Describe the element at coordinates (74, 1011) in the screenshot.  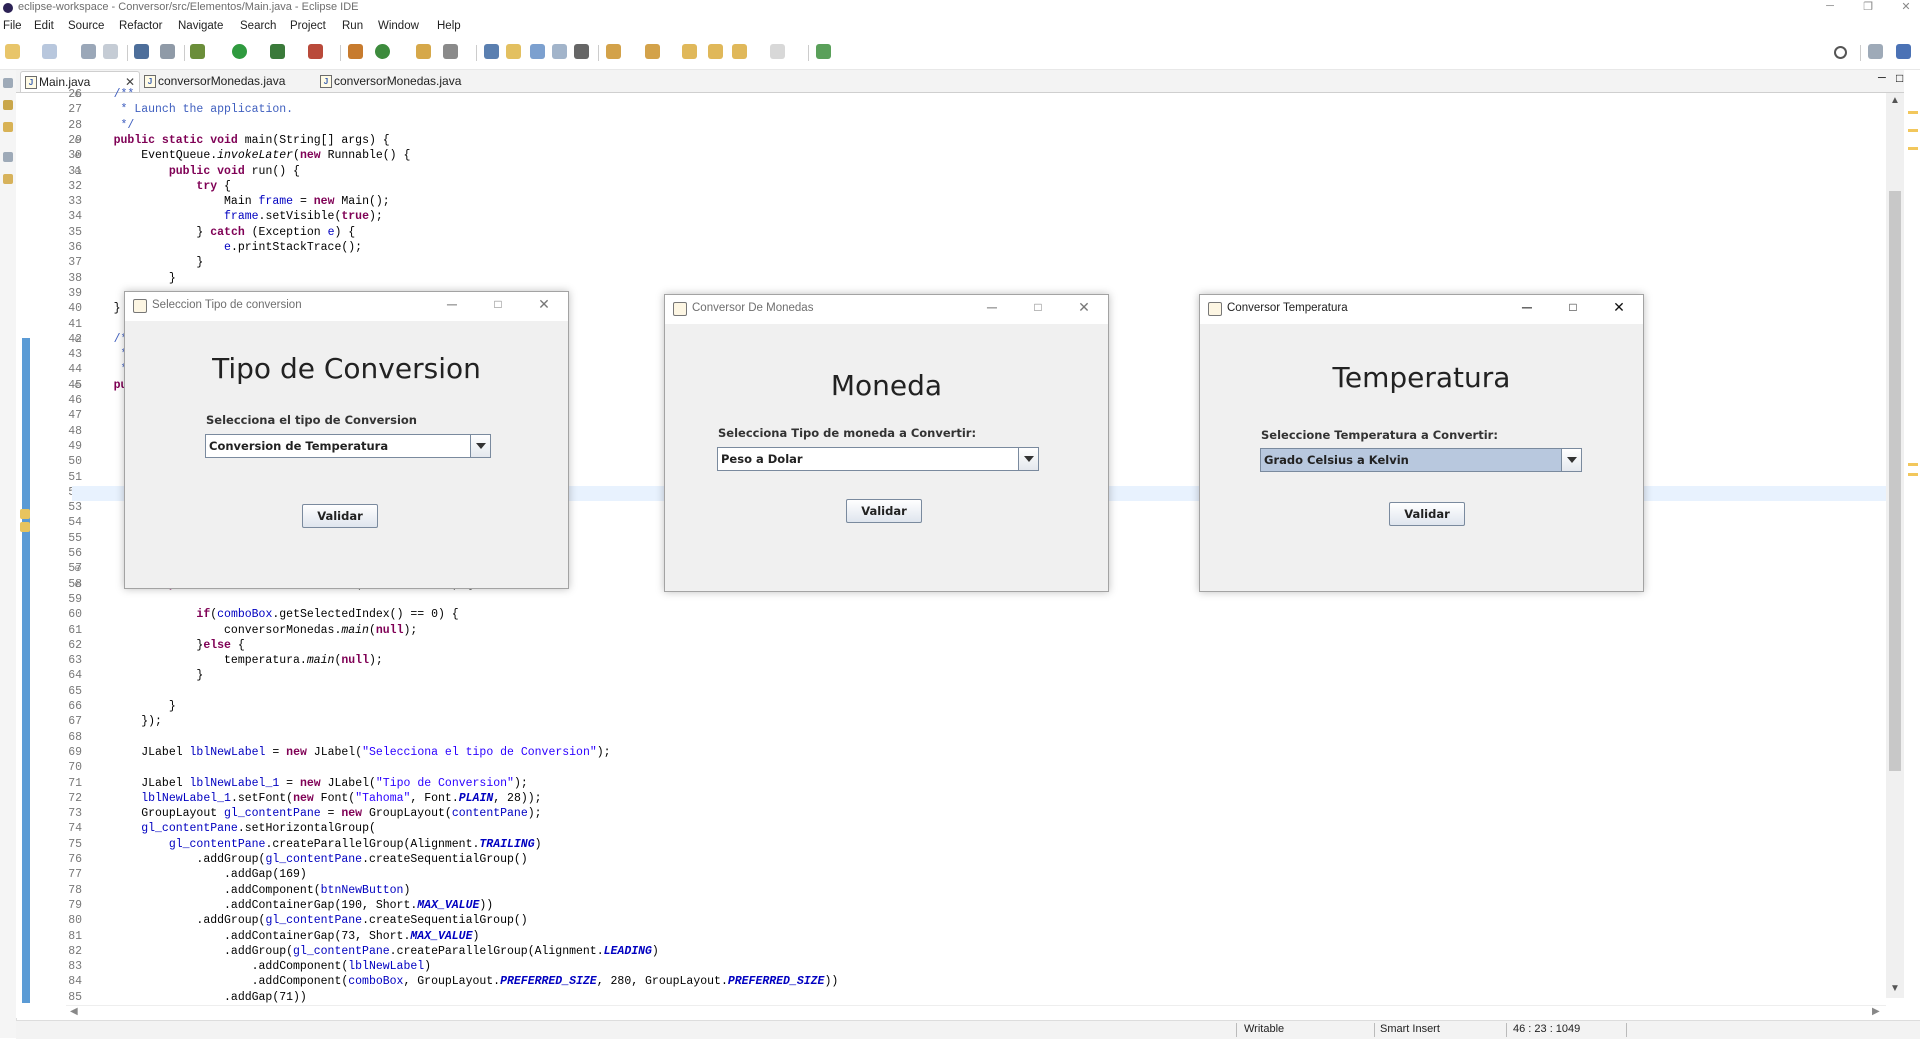
I see `scroll-left-icon: ◀` at that location.